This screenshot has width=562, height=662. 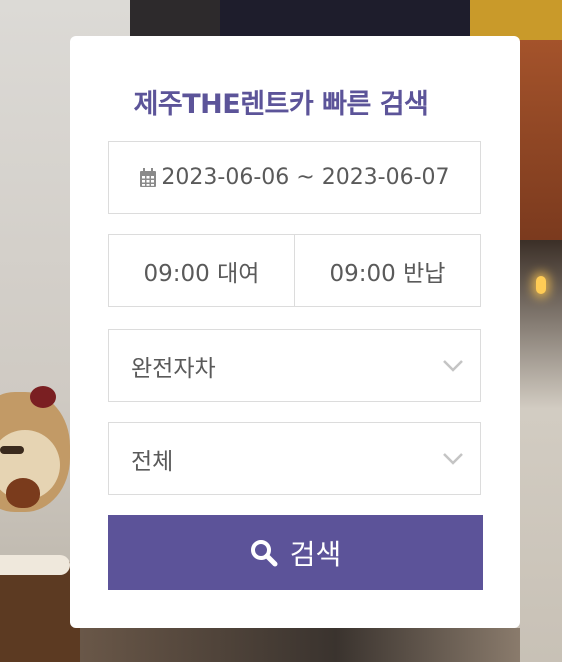 I want to click on search-icon, so click(x=264, y=552).